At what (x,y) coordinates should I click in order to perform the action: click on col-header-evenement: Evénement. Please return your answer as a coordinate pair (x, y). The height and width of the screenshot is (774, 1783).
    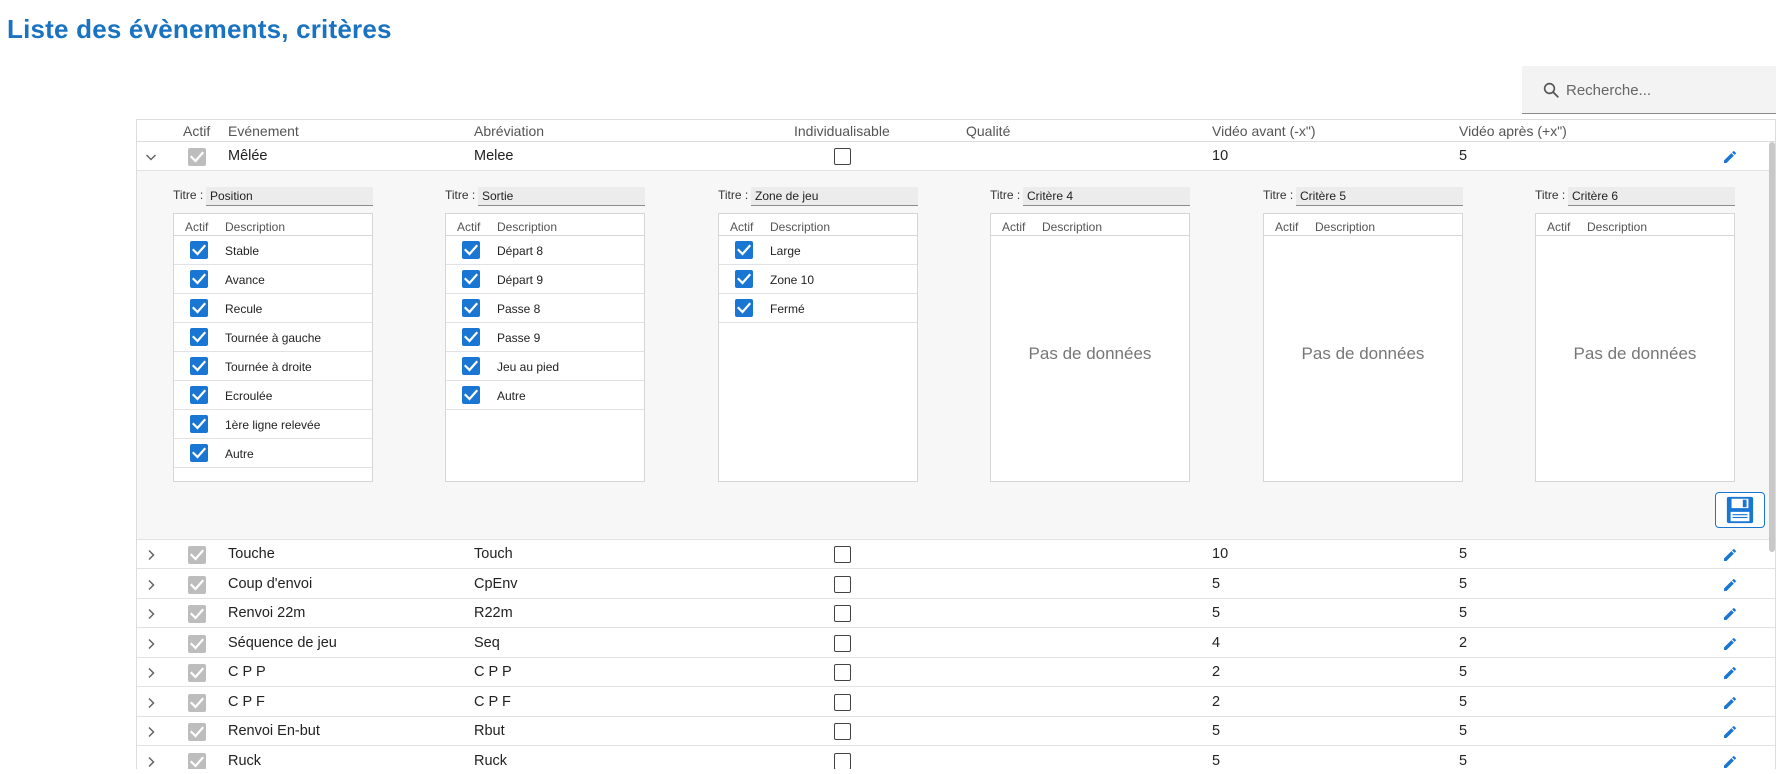
    Looking at the image, I should click on (263, 131).